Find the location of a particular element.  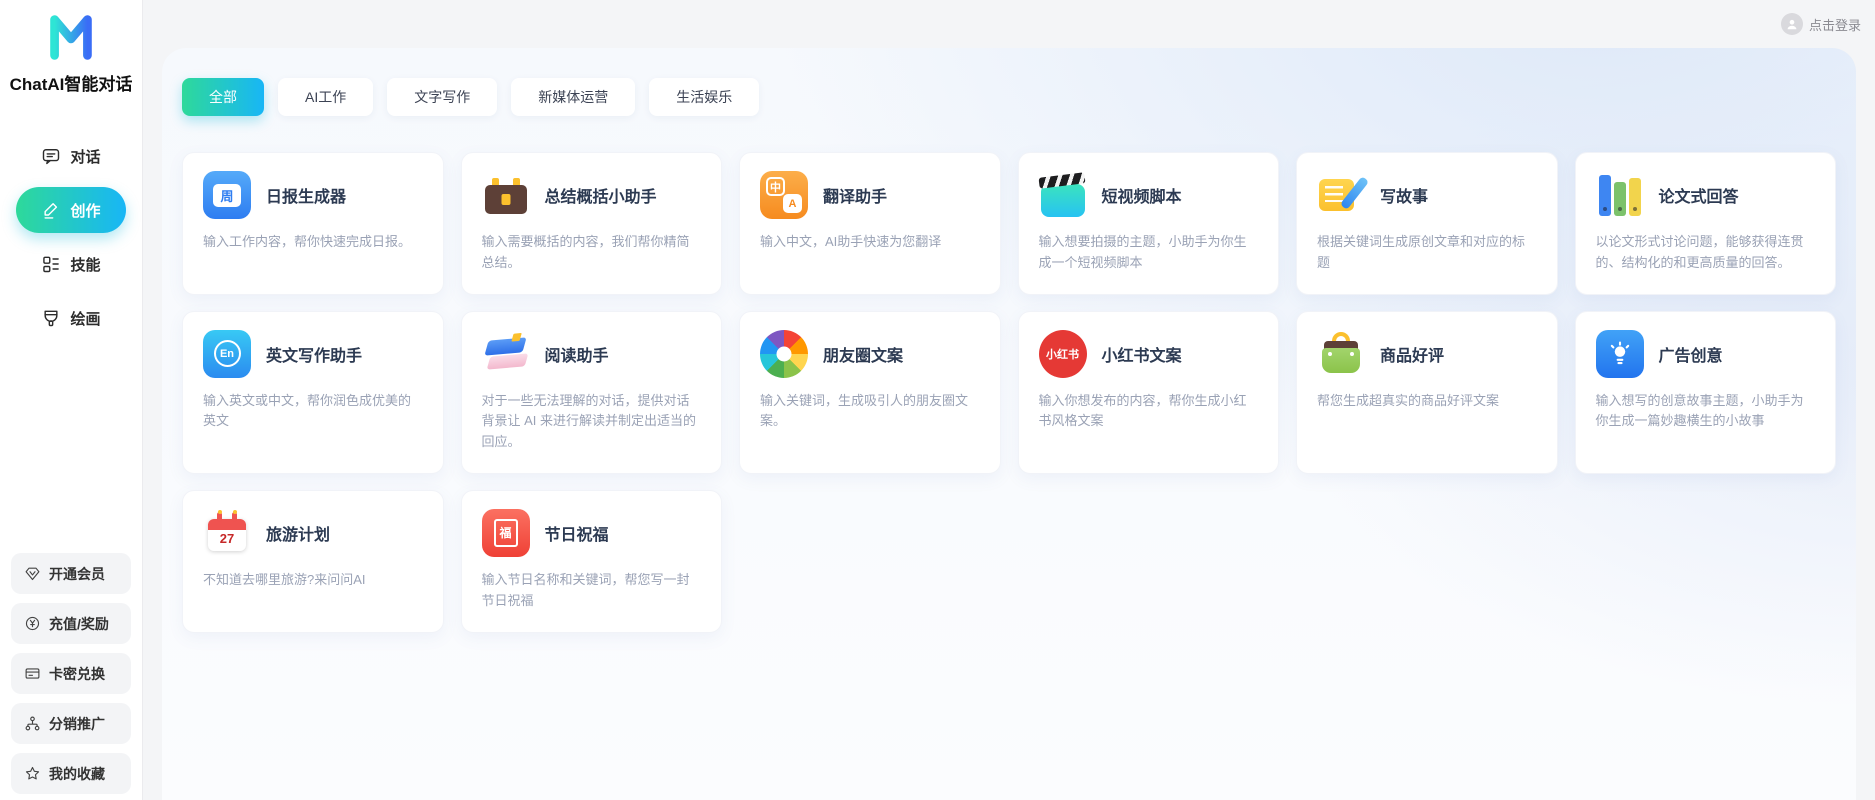

sidebar-nav: 对话 创作 技能 绘画 is located at coordinates (71, 237).